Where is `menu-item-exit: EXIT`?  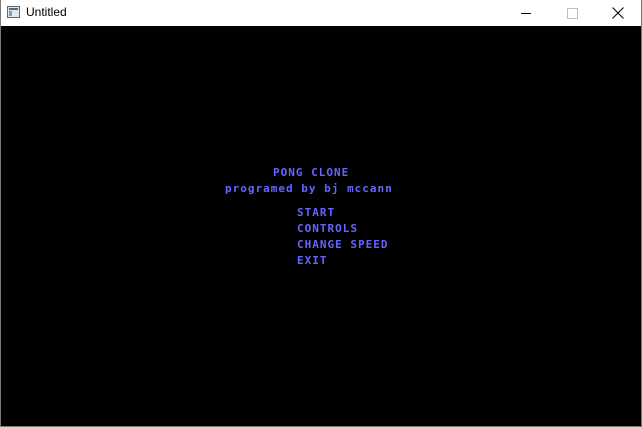
menu-item-exit: EXIT is located at coordinates (312, 261).